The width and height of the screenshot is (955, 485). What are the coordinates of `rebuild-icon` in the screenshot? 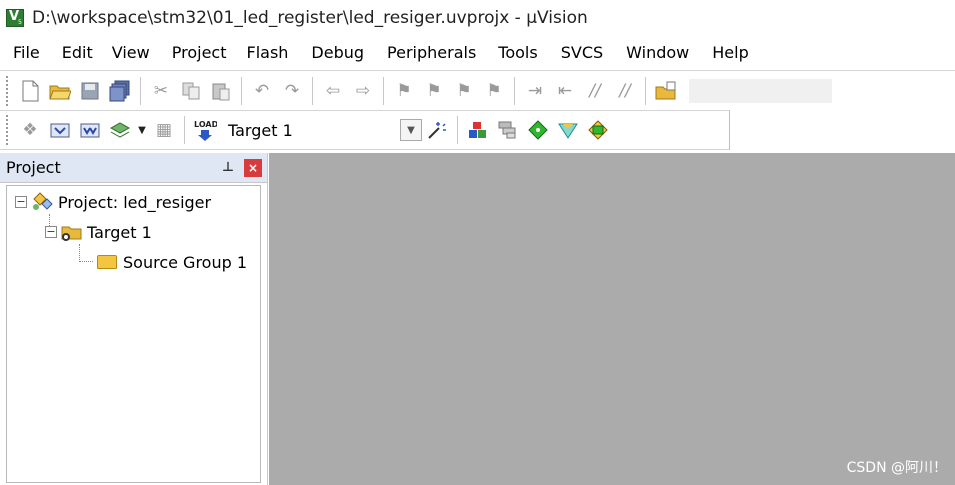 It's located at (90, 130).